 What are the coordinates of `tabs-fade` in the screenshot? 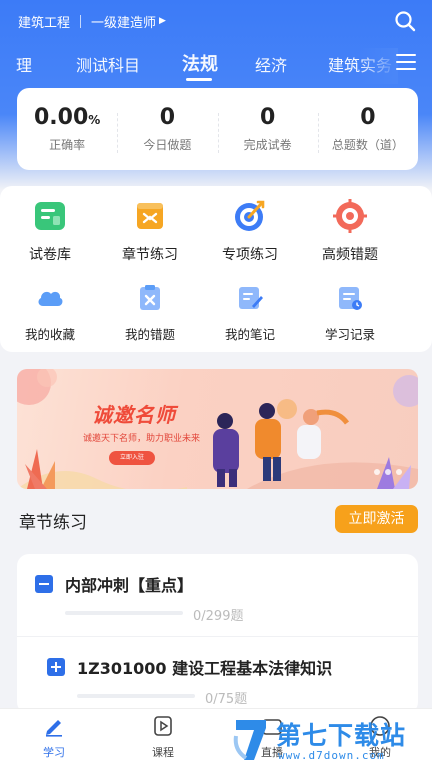 It's located at (378, 66).